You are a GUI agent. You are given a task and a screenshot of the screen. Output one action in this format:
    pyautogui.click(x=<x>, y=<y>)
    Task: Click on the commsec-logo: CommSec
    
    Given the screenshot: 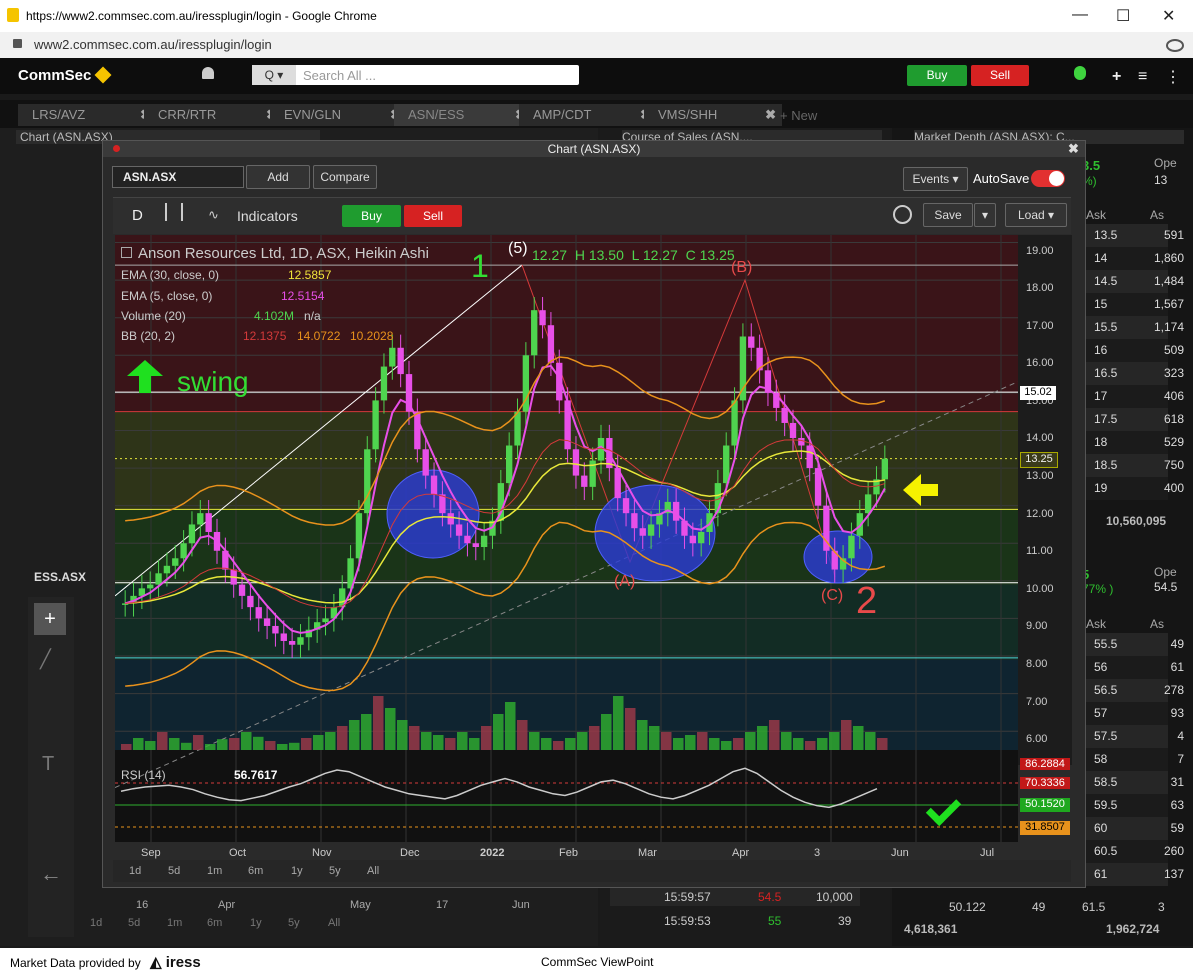 What is the action you would take?
    pyautogui.click(x=65, y=75)
    